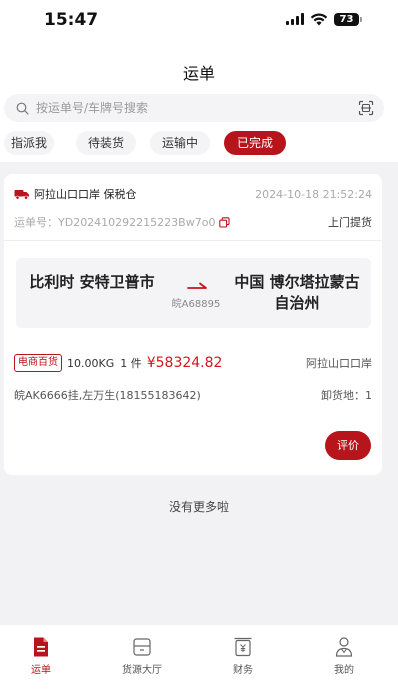 This screenshot has height=694, width=398. What do you see at coordinates (243, 670) in the screenshot?
I see `tabbar-label-finance: 财务` at bounding box center [243, 670].